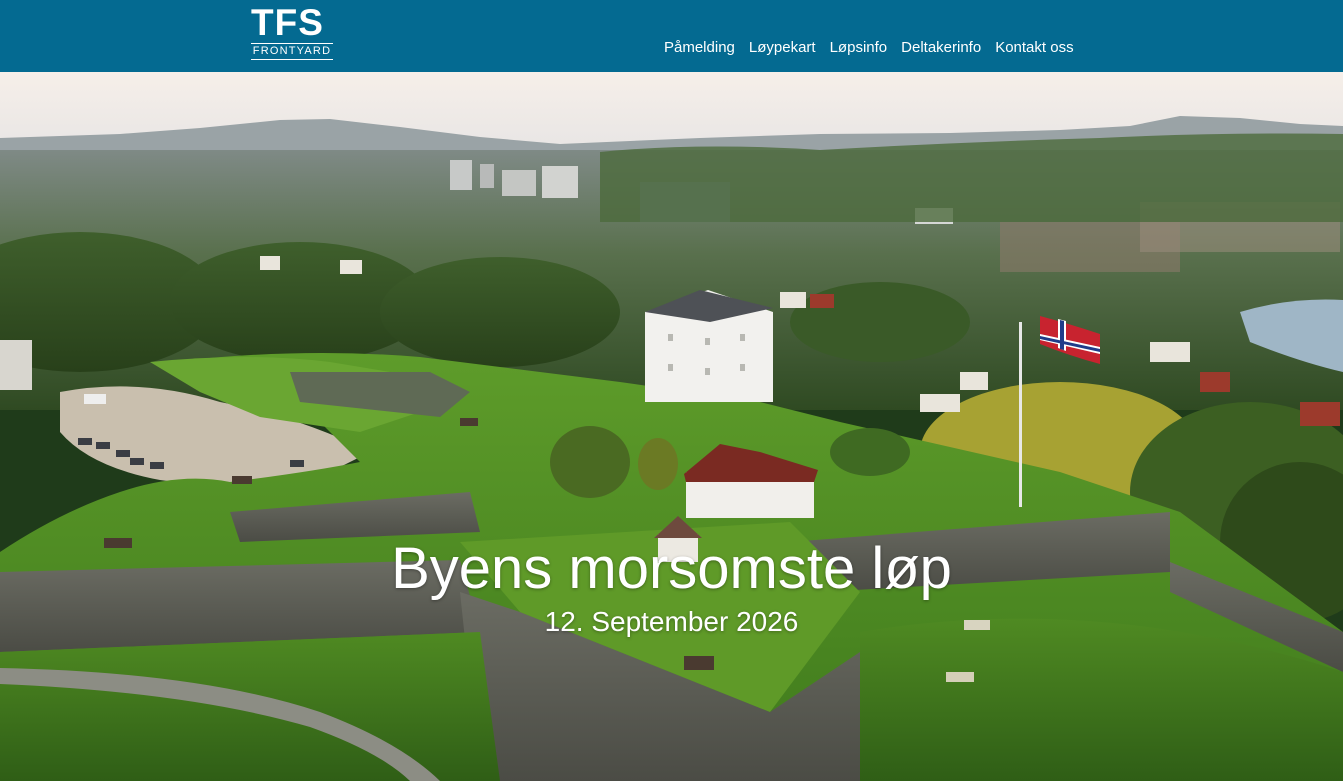 Image resolution: width=1343 pixels, height=781 pixels. What do you see at coordinates (671, 621) in the screenshot?
I see `hero-date: 12. September 2026` at bounding box center [671, 621].